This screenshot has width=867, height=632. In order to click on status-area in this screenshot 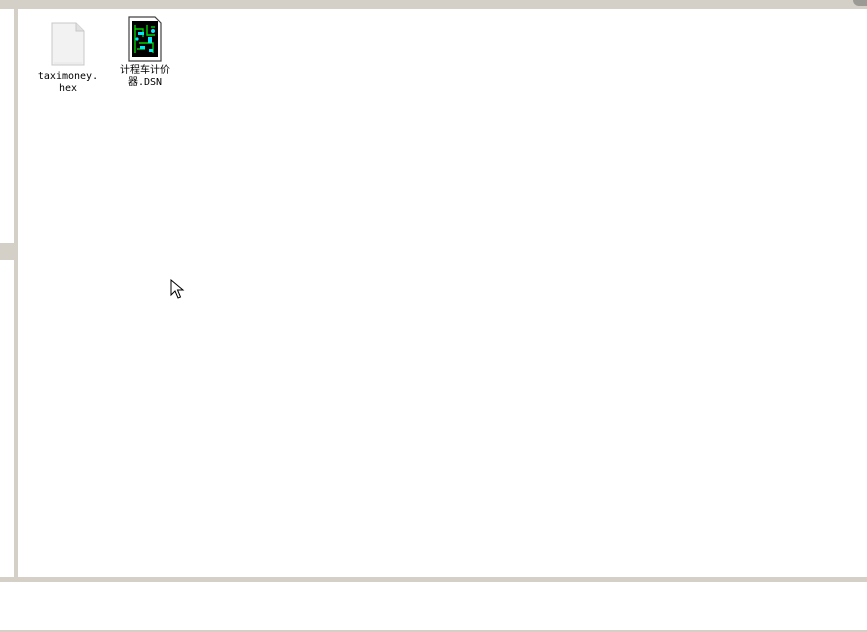, I will do `click(433, 606)`.